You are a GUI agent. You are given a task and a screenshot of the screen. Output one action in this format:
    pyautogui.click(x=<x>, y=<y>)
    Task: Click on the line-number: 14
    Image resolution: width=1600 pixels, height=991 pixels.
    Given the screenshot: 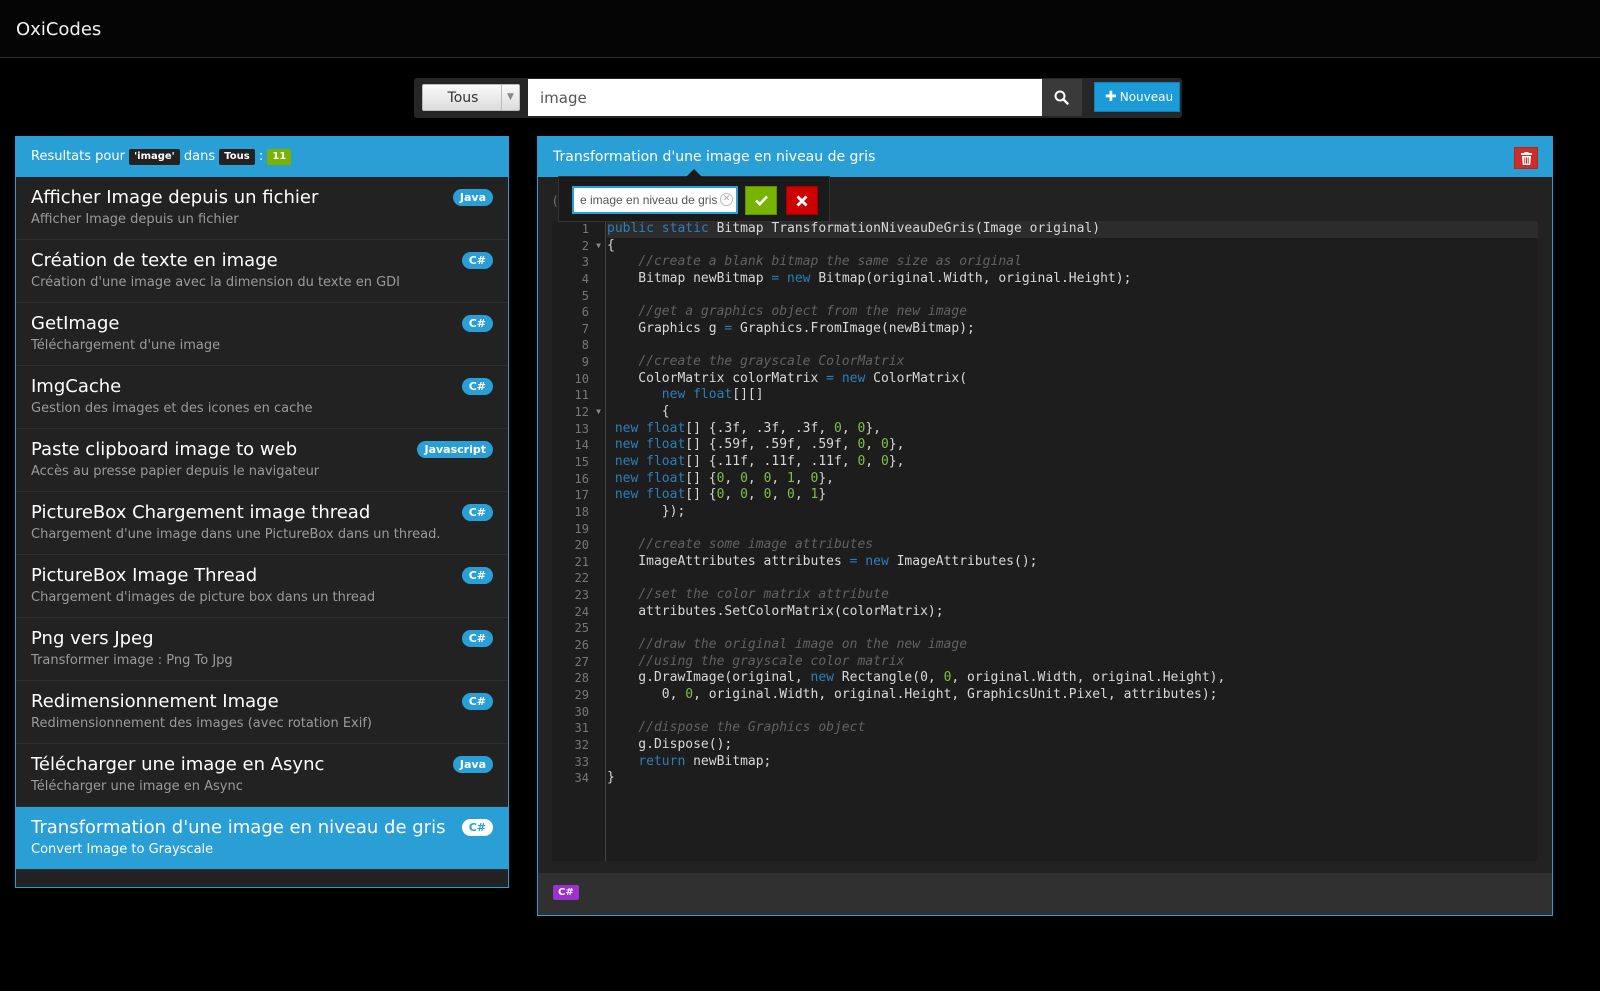 What is the action you would take?
    pyautogui.click(x=581, y=445)
    